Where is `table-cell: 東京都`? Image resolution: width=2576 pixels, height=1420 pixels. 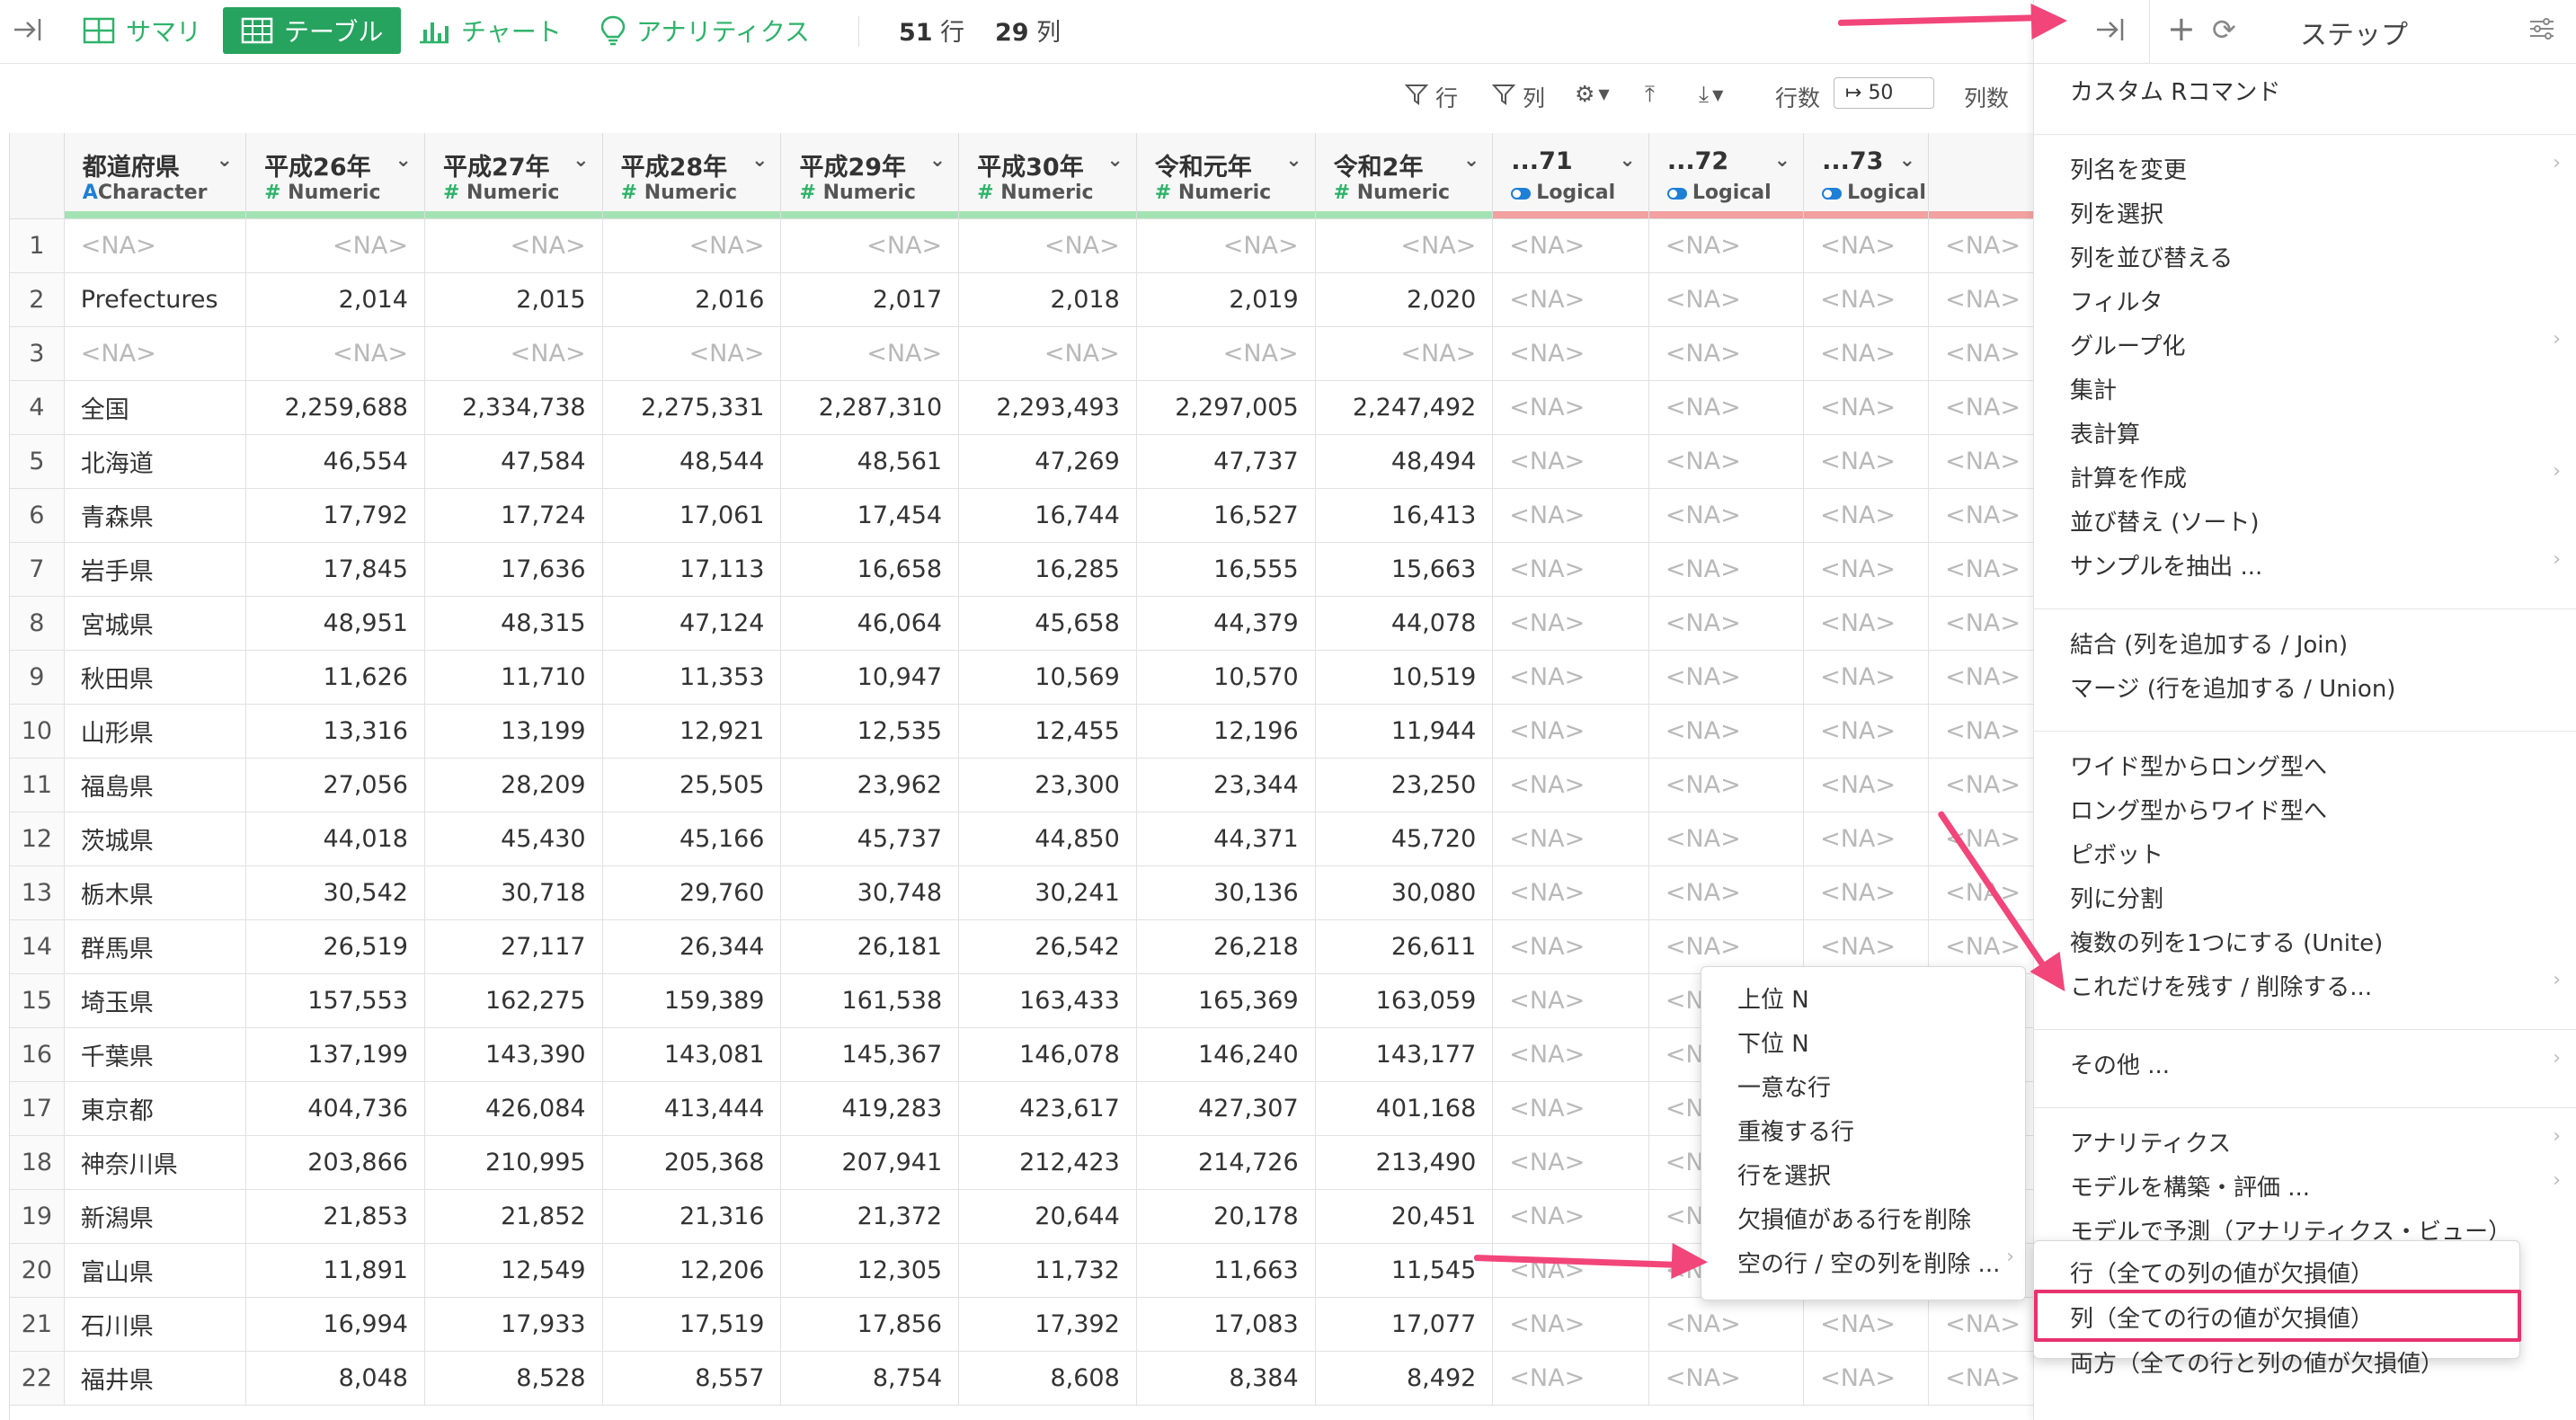 table-cell: 東京都 is located at coordinates (155, 1109).